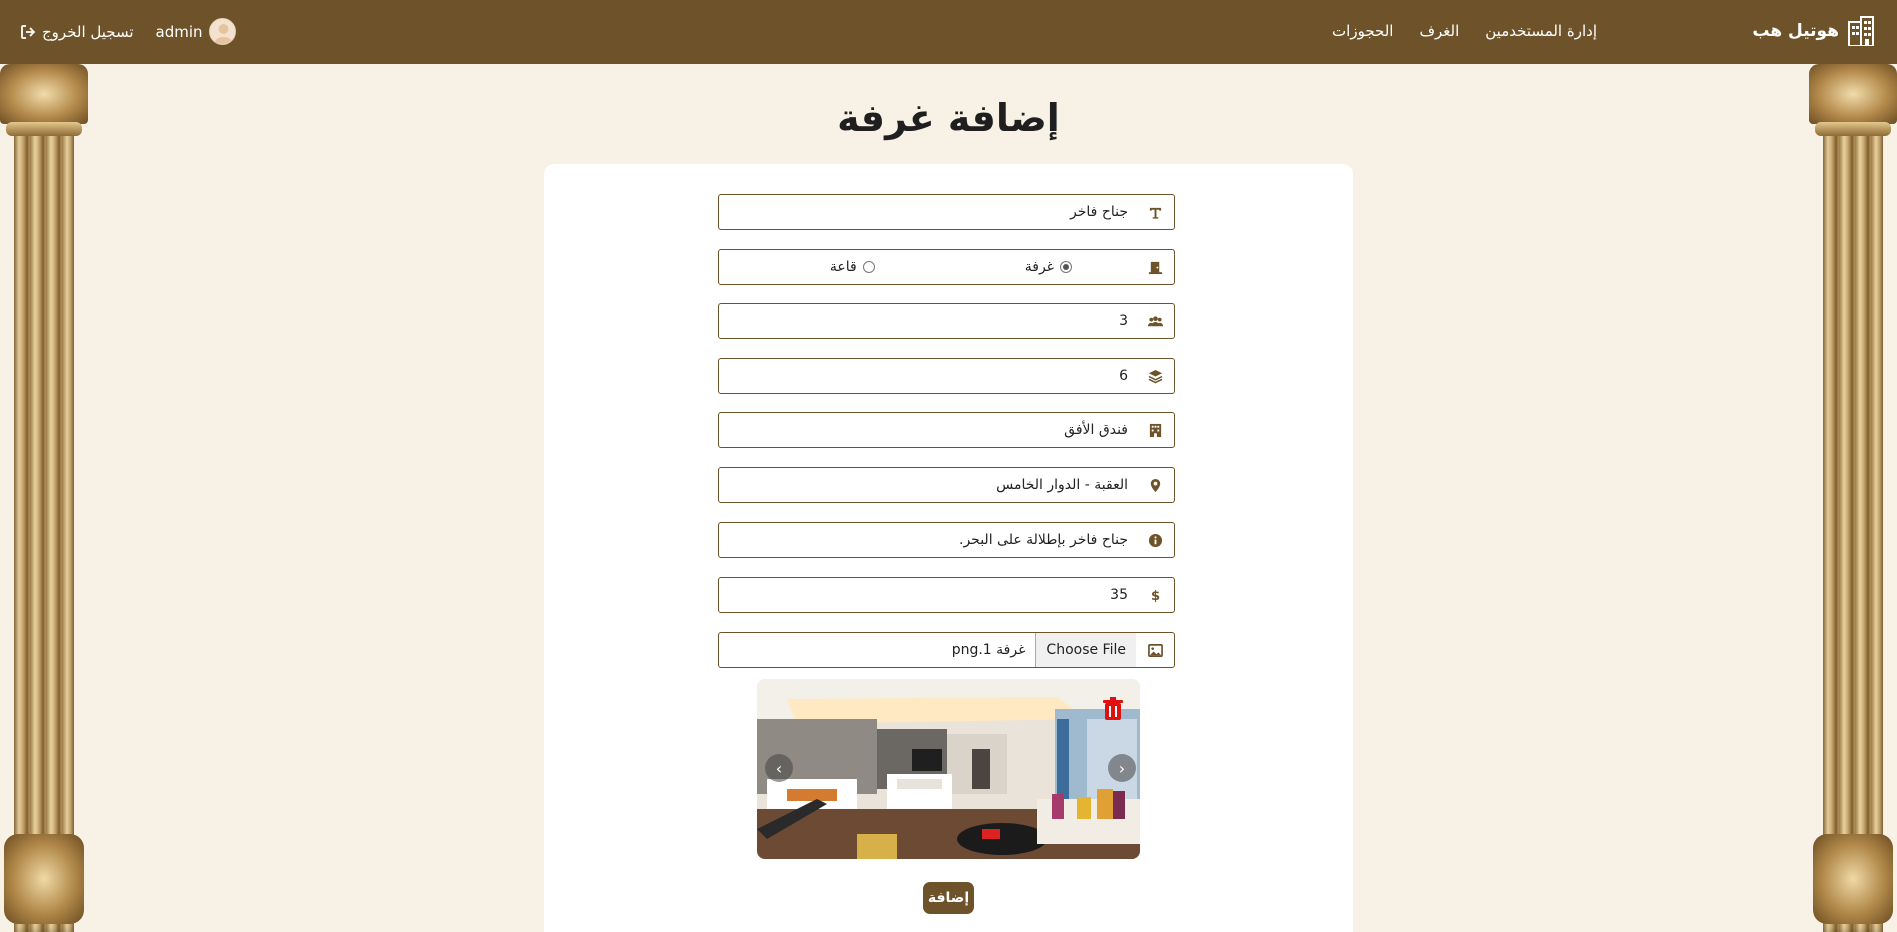 The image size is (1897, 932). I want to click on hotel-icon, so click(1155, 430).